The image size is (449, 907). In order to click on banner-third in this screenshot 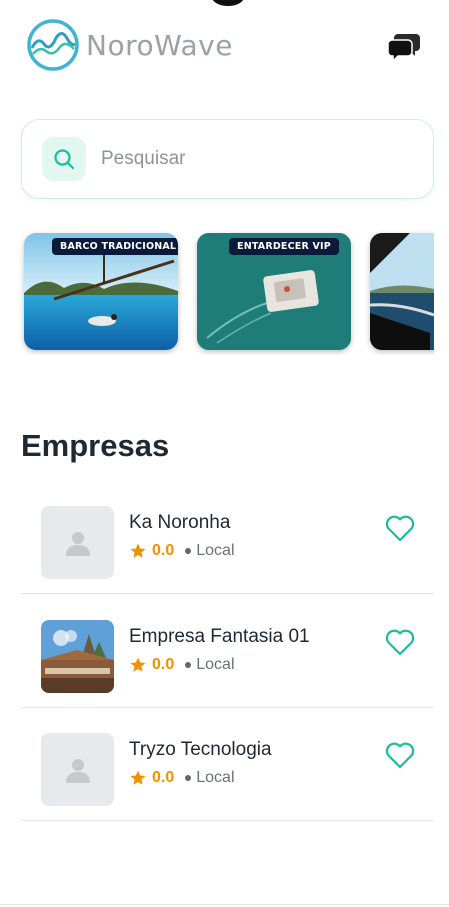, I will do `click(402, 291)`.